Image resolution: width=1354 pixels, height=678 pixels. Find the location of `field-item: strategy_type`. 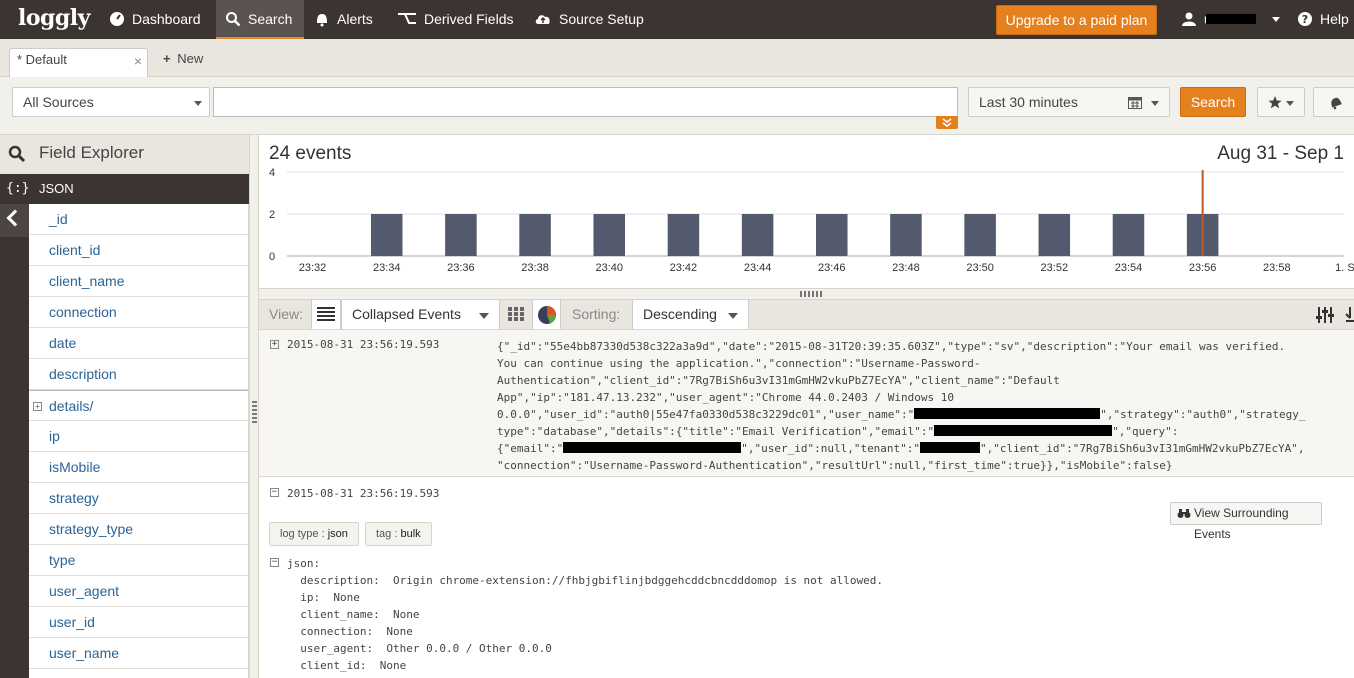

field-item: strategy_type is located at coordinates (138, 529).